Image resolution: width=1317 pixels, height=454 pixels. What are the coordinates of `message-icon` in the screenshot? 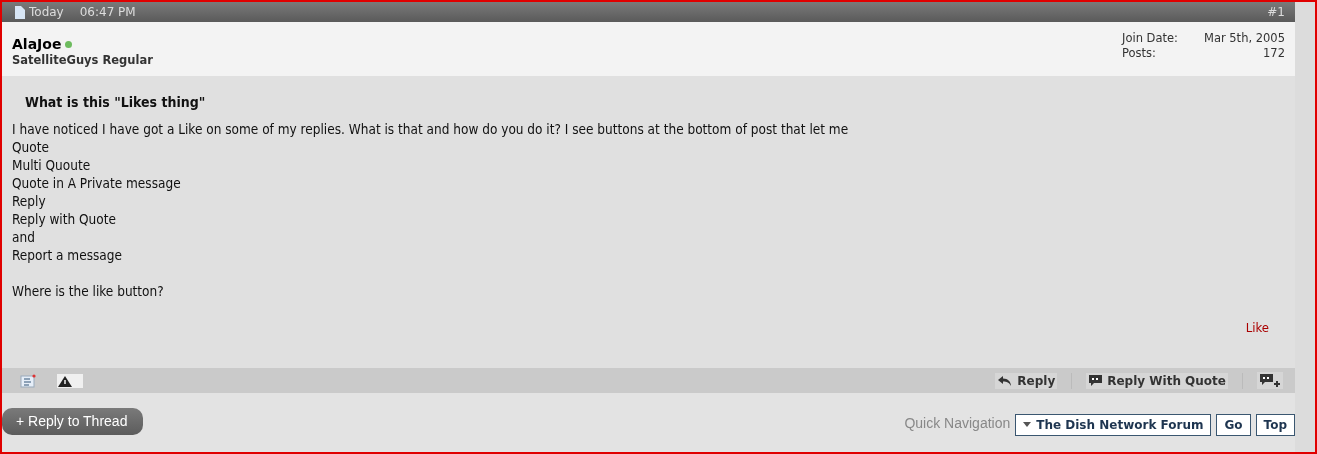 It's located at (28, 380).